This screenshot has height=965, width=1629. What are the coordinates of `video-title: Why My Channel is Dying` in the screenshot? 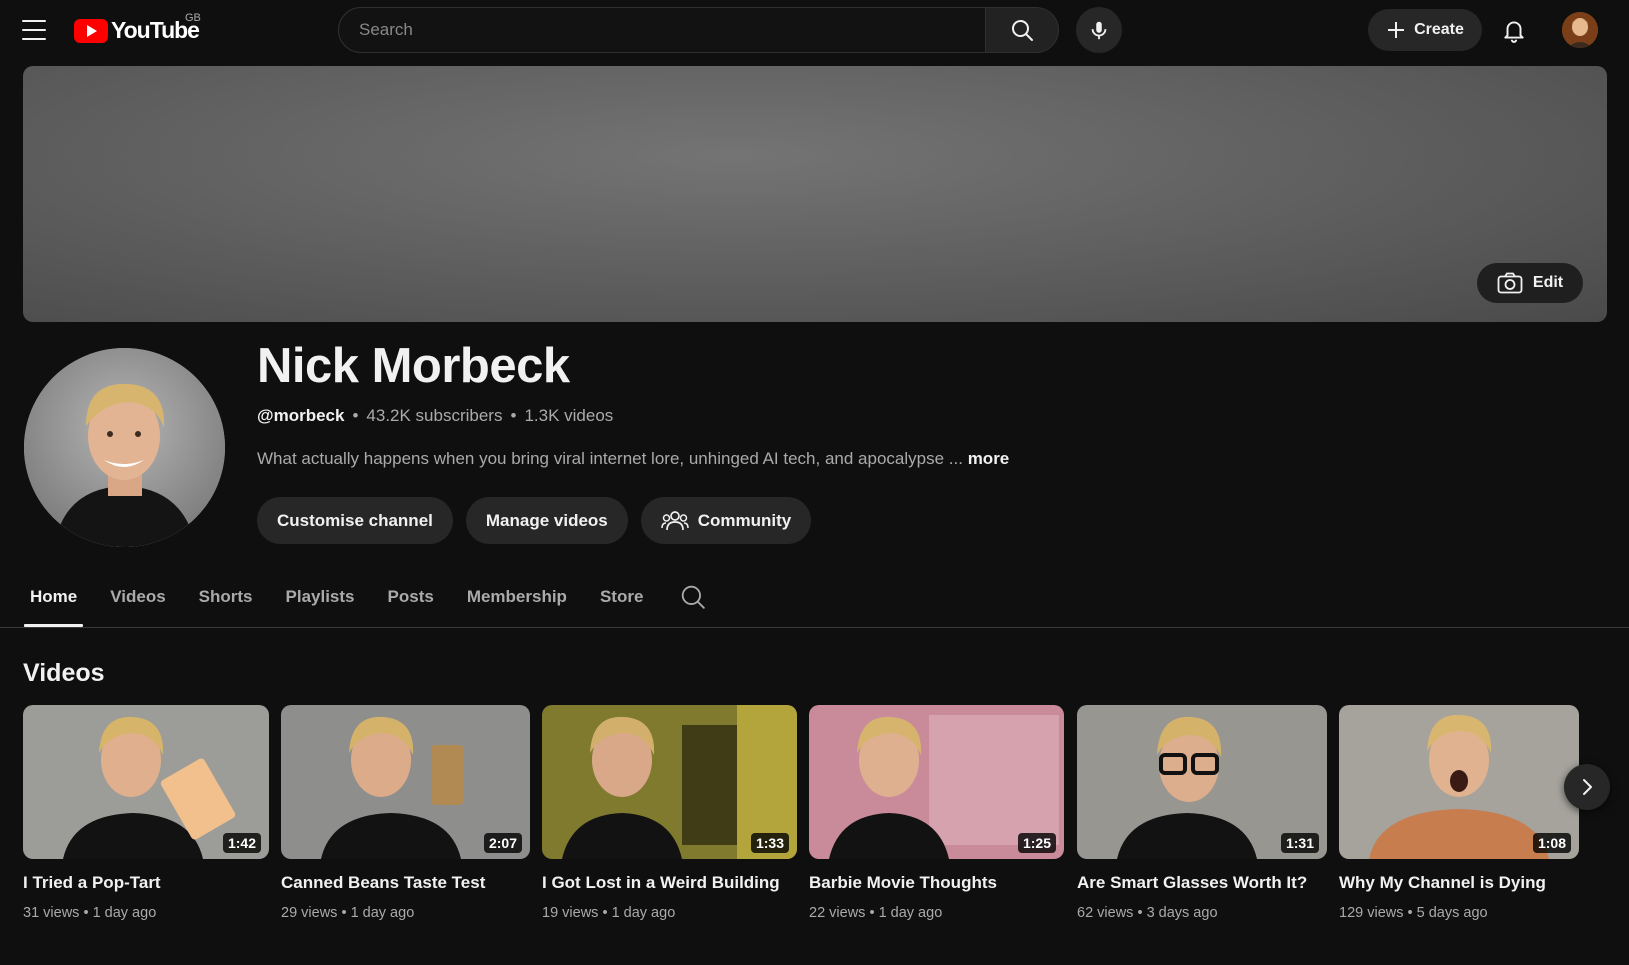 It's located at (1459, 883).